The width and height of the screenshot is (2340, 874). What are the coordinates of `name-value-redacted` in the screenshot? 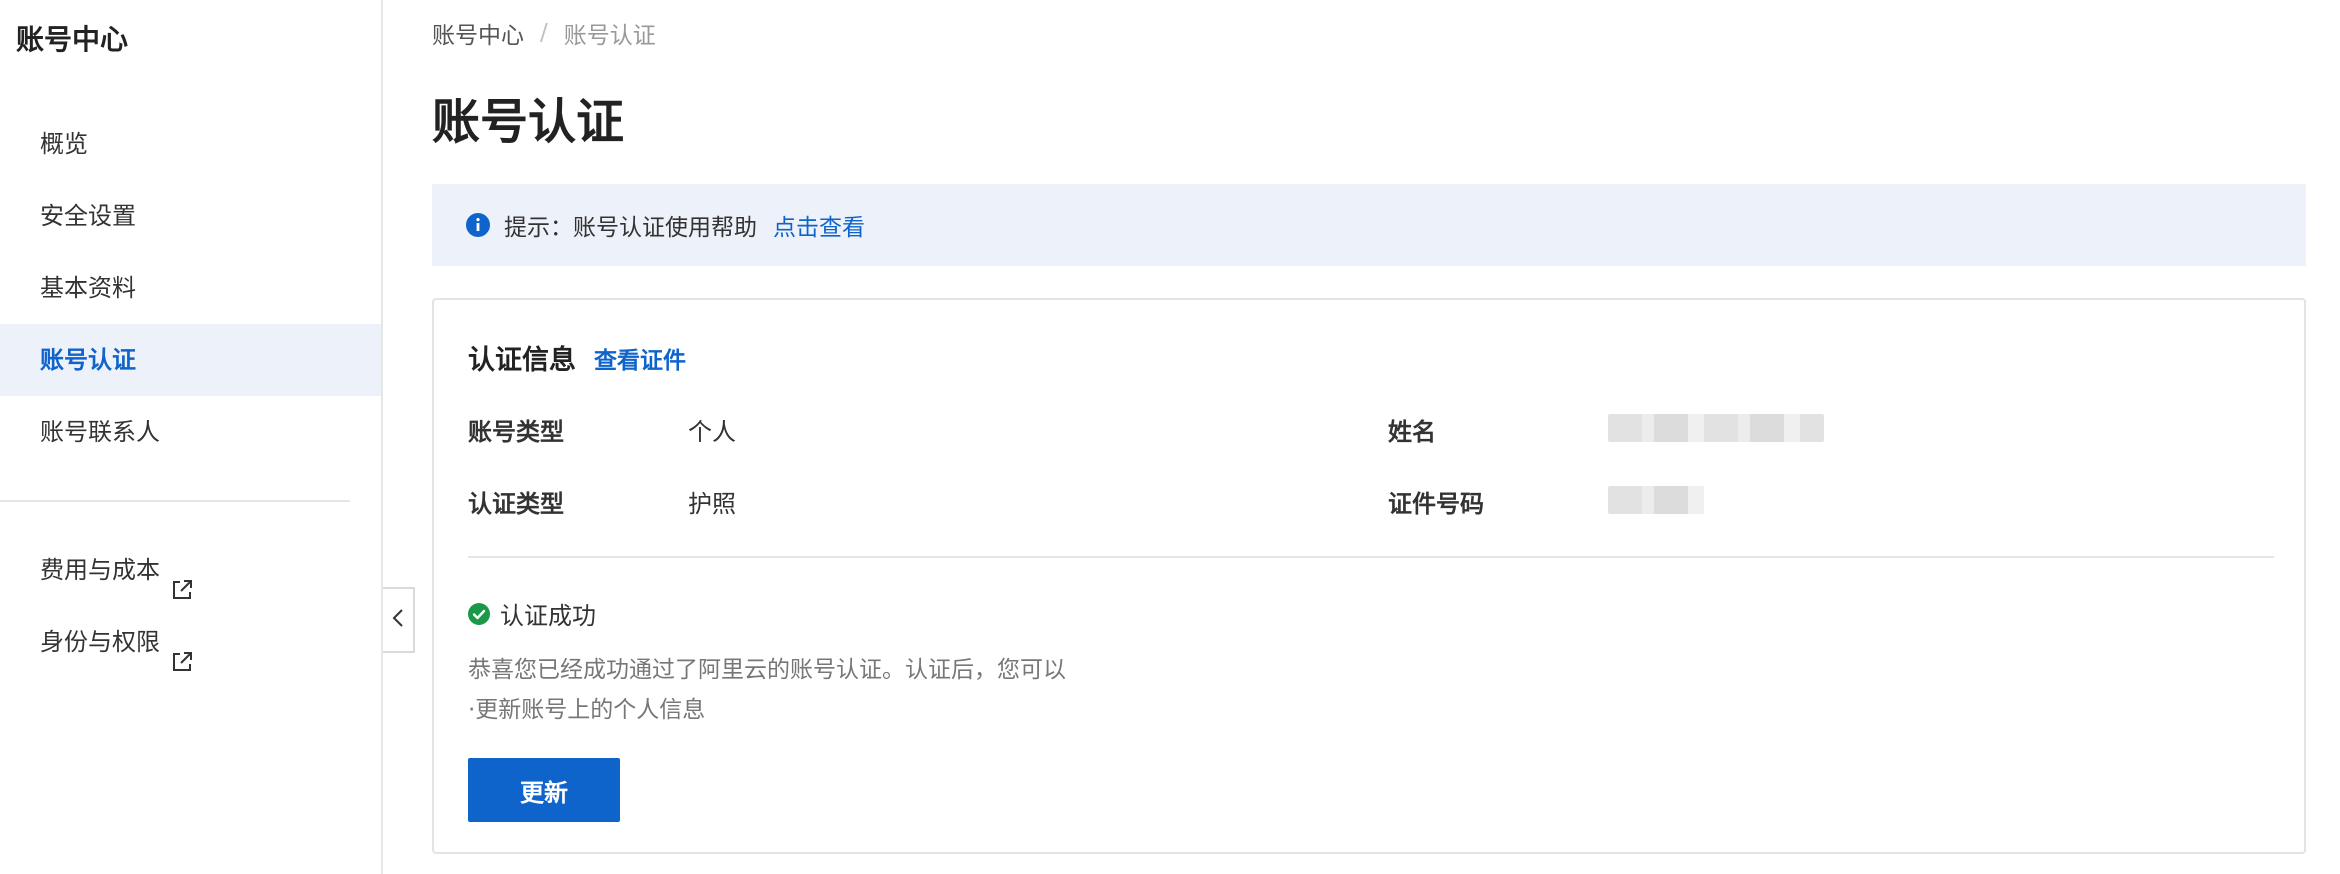 It's located at (1716, 428).